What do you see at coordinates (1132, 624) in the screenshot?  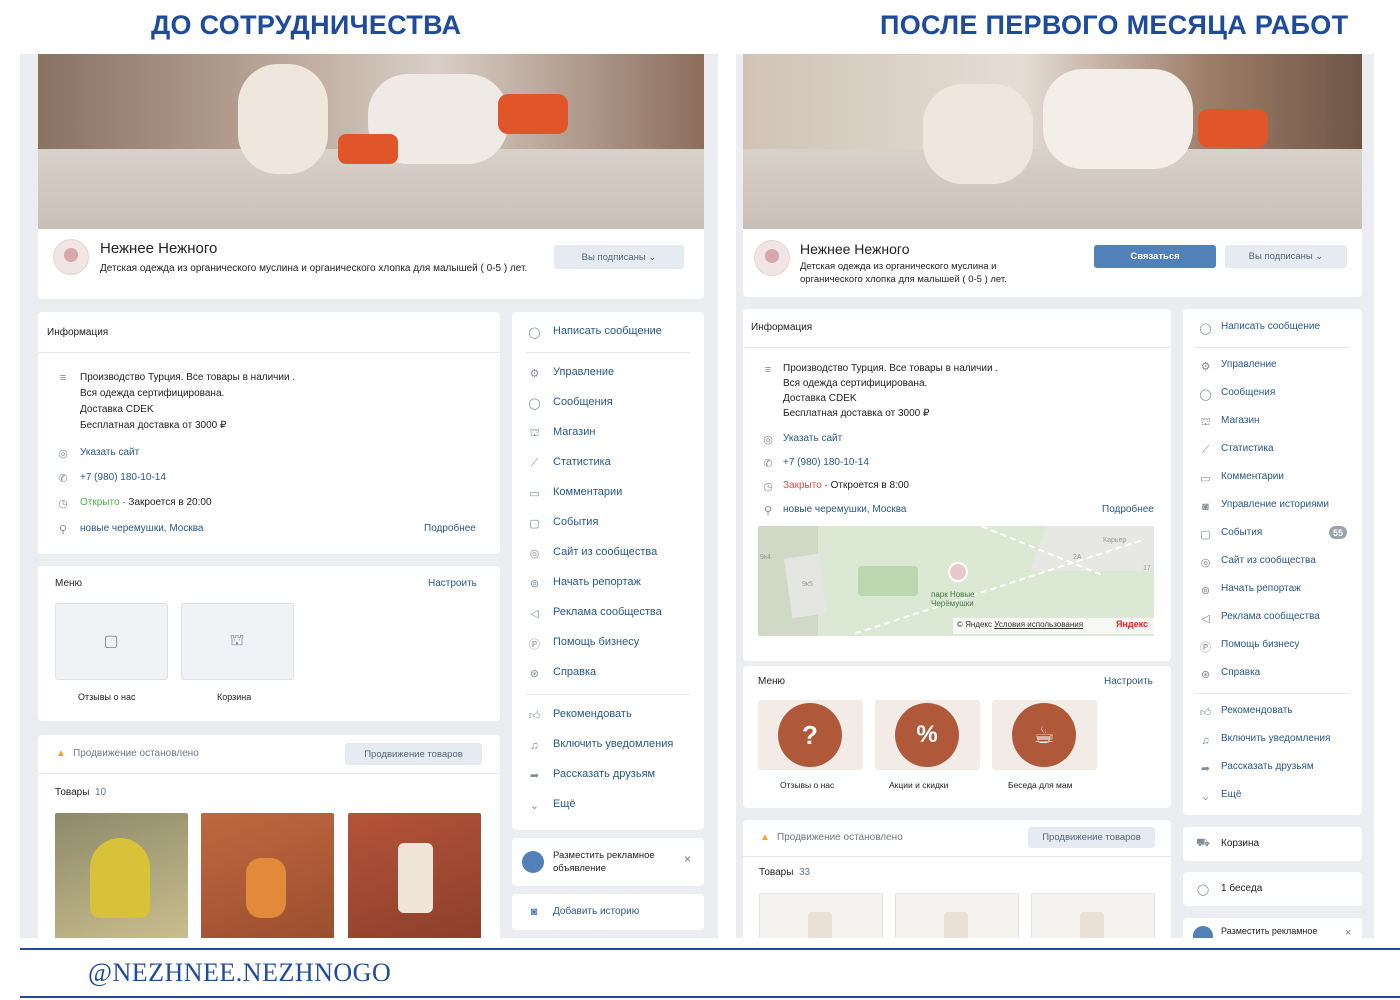 I see `yandex-logo: Яндекс` at bounding box center [1132, 624].